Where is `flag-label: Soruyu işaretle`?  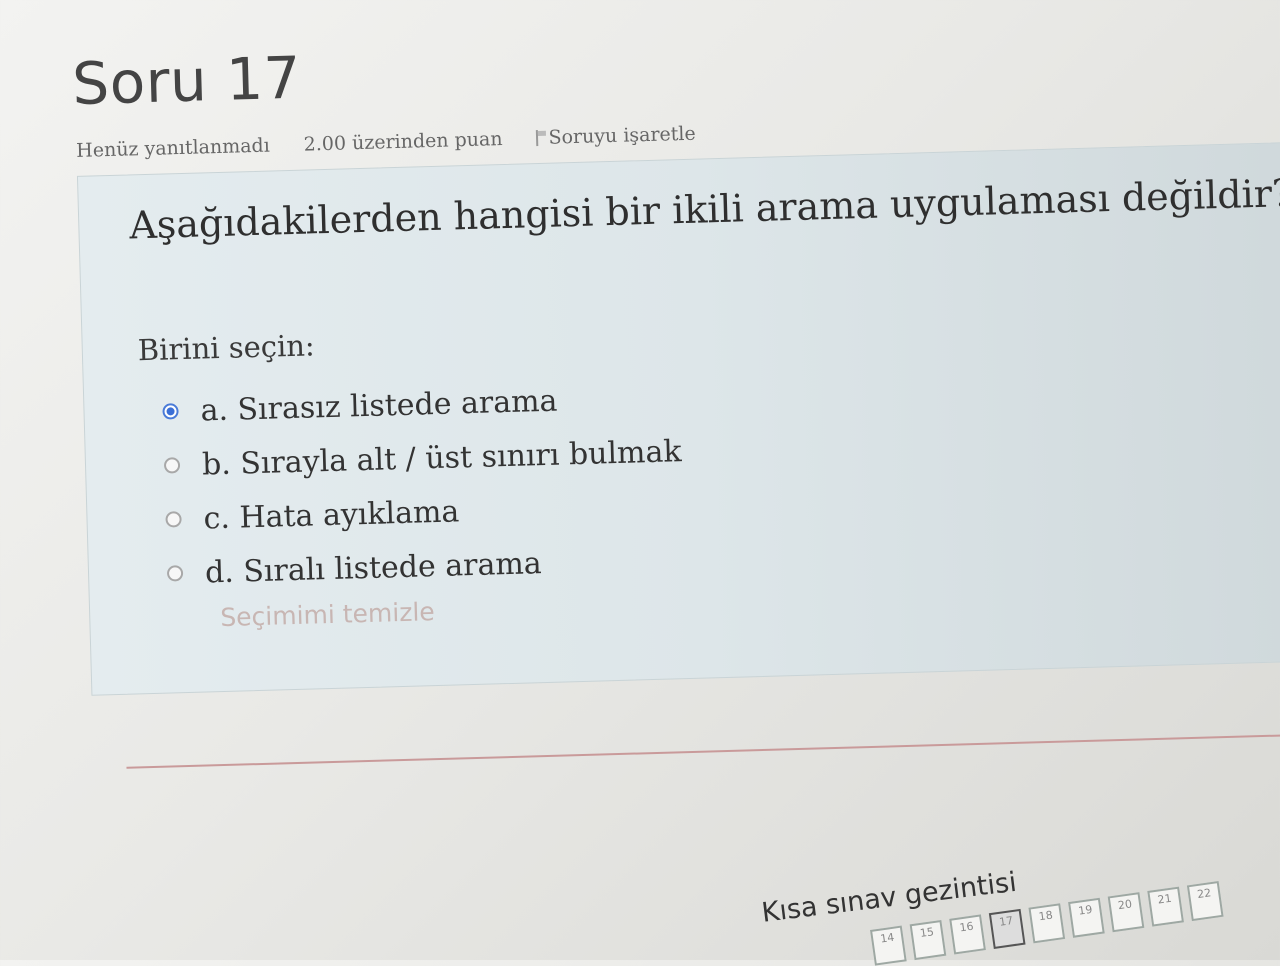 flag-label: Soruyu işaretle is located at coordinates (622, 135).